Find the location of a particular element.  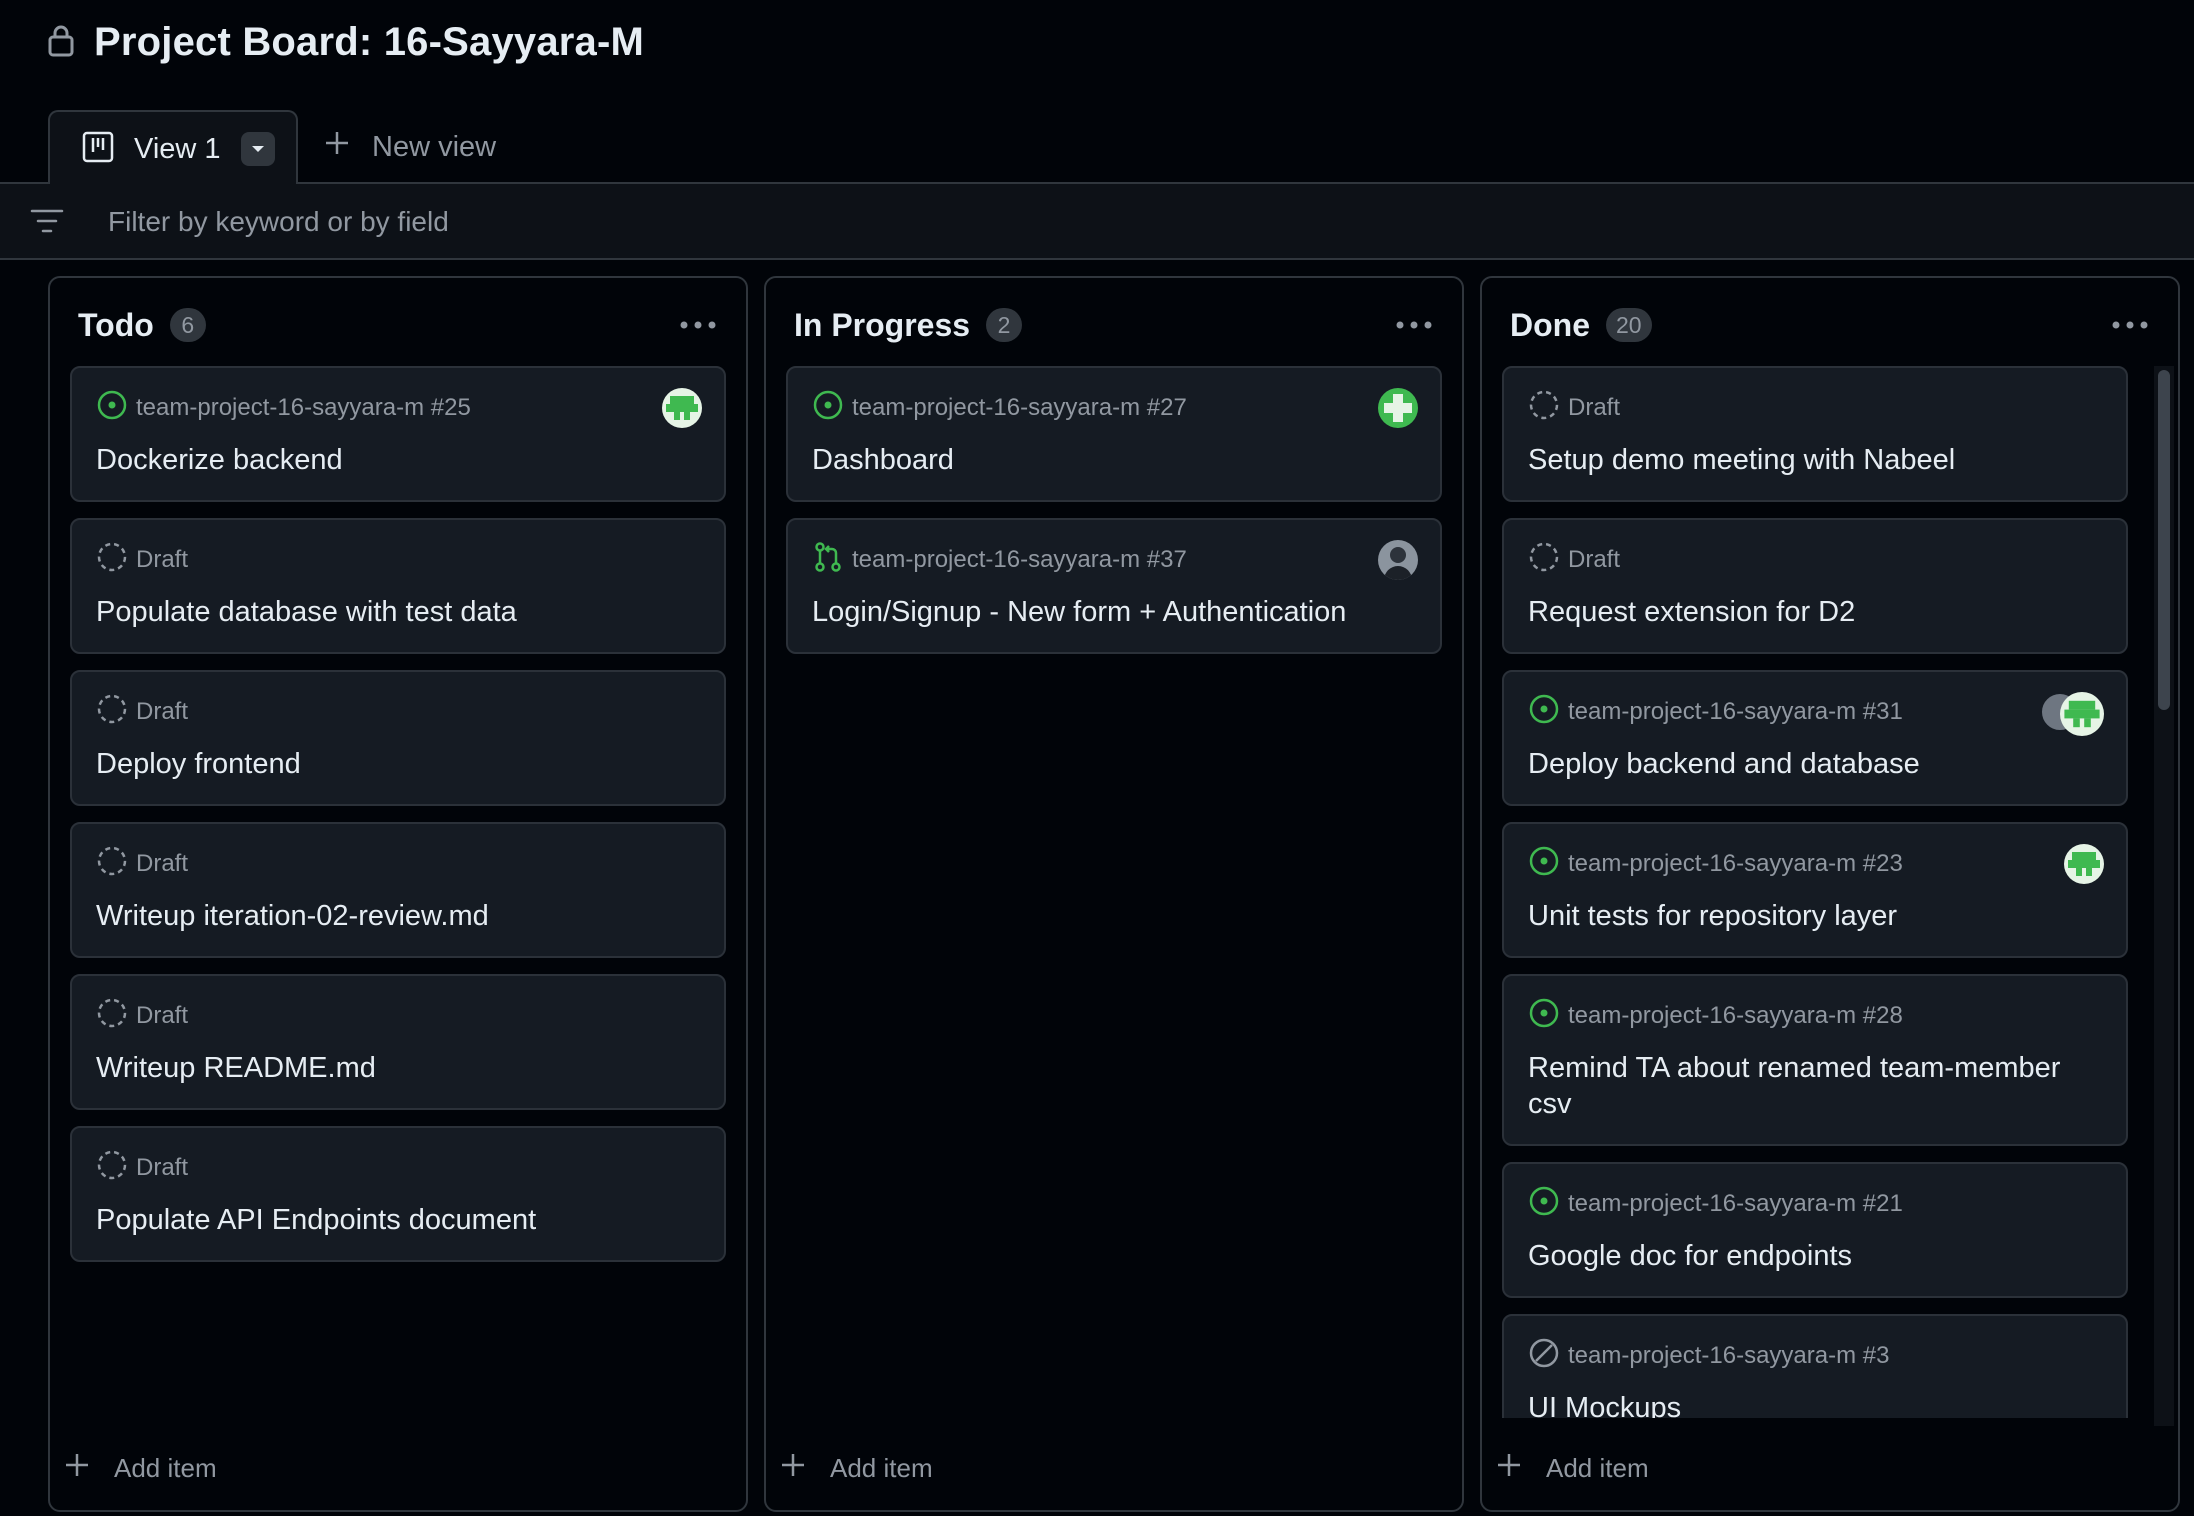

card-title: Writeup iteration-02-review.md is located at coordinates (390, 916).